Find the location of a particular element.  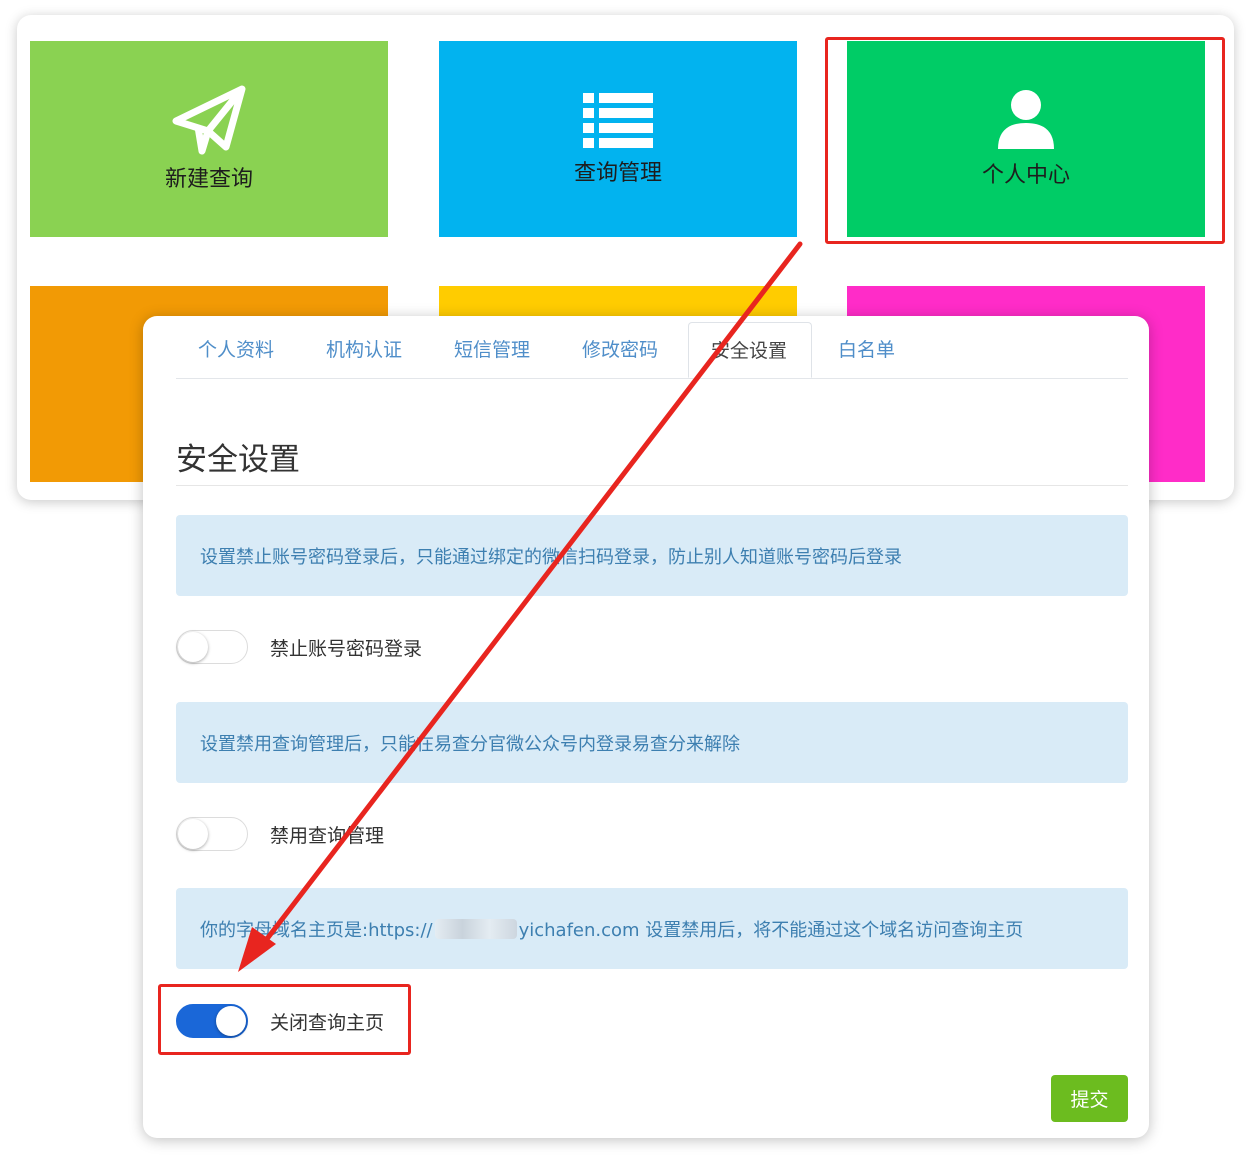

disable-query-management-switch is located at coordinates (212, 834).